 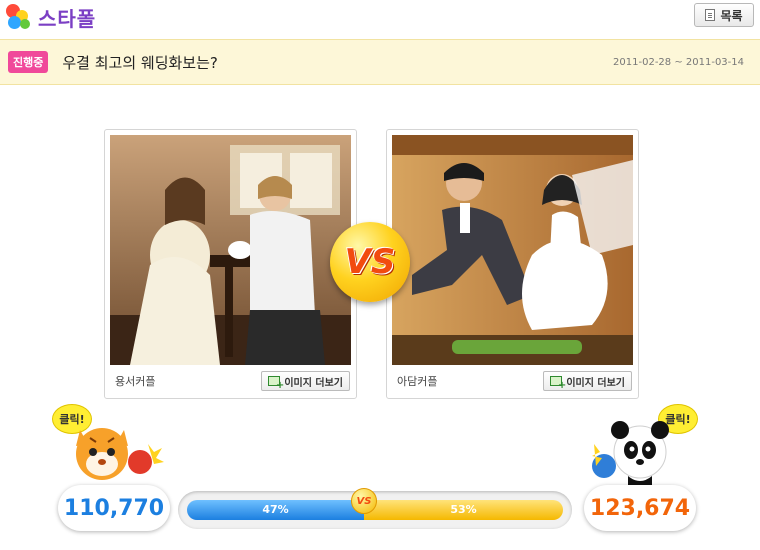 What do you see at coordinates (67, 18) in the screenshot?
I see `logo-text: 스타폴` at bounding box center [67, 18].